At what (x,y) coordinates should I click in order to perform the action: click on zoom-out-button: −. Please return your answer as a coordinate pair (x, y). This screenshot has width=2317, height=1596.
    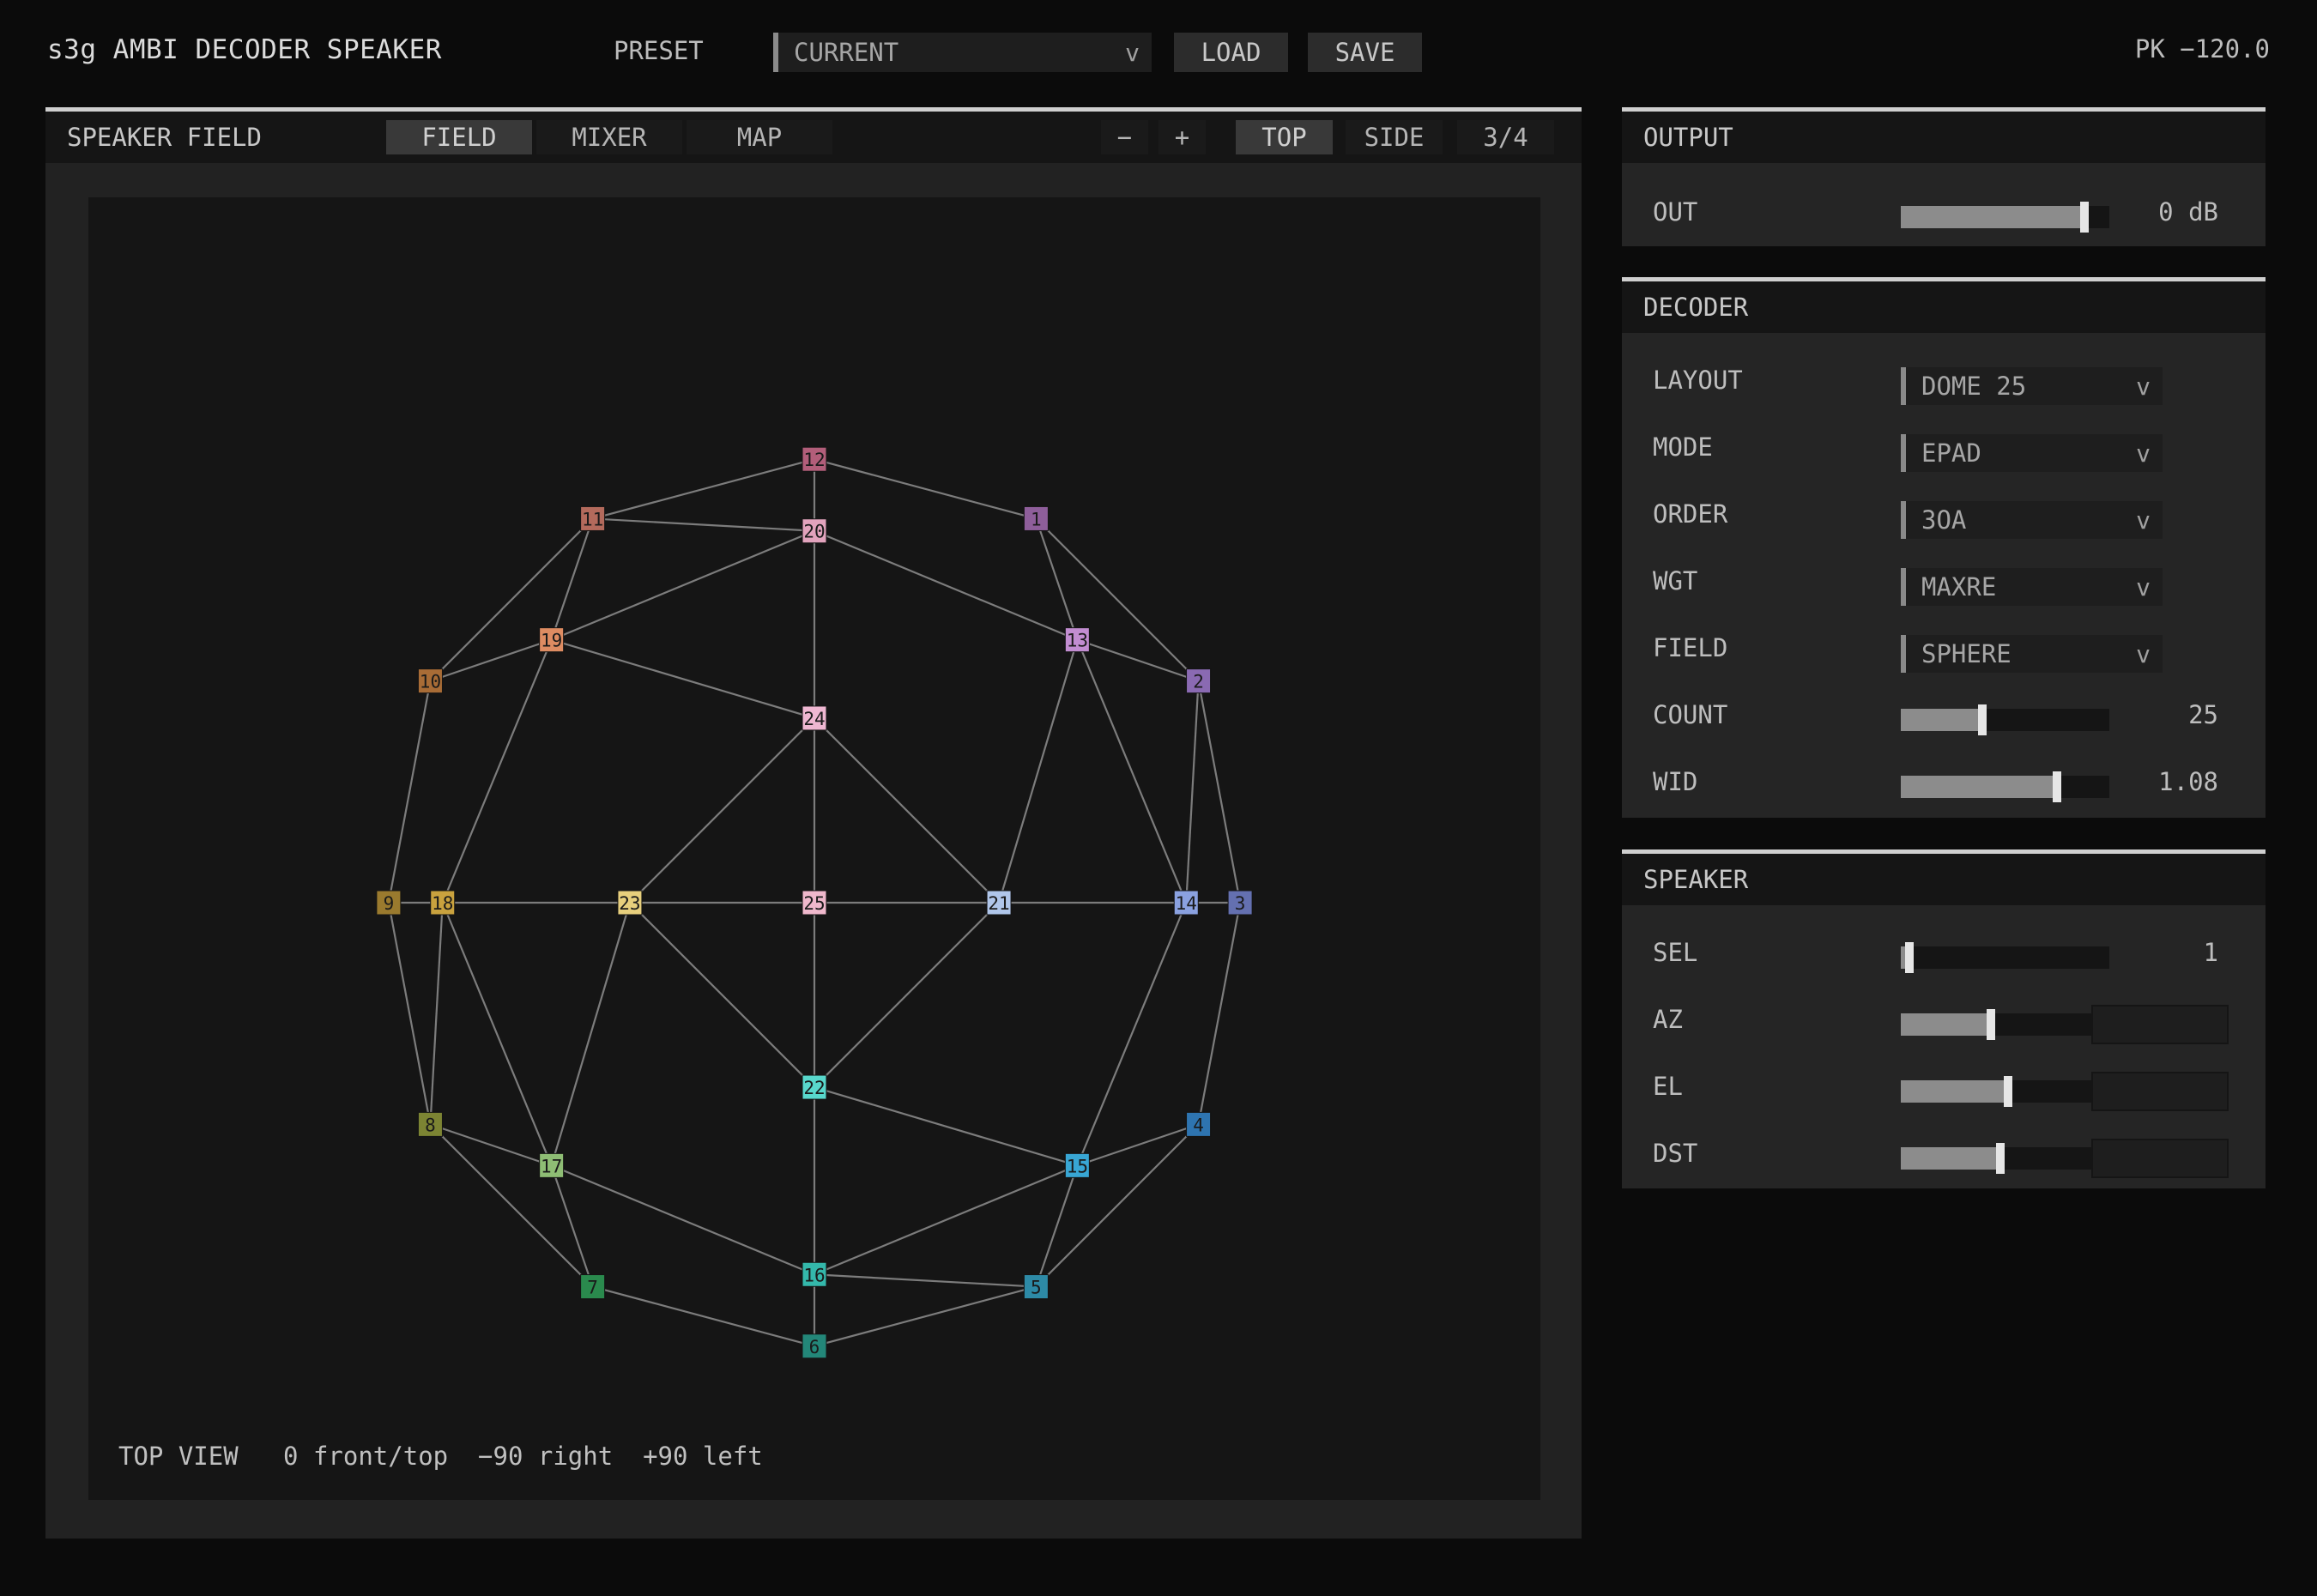
    Looking at the image, I should click on (1124, 137).